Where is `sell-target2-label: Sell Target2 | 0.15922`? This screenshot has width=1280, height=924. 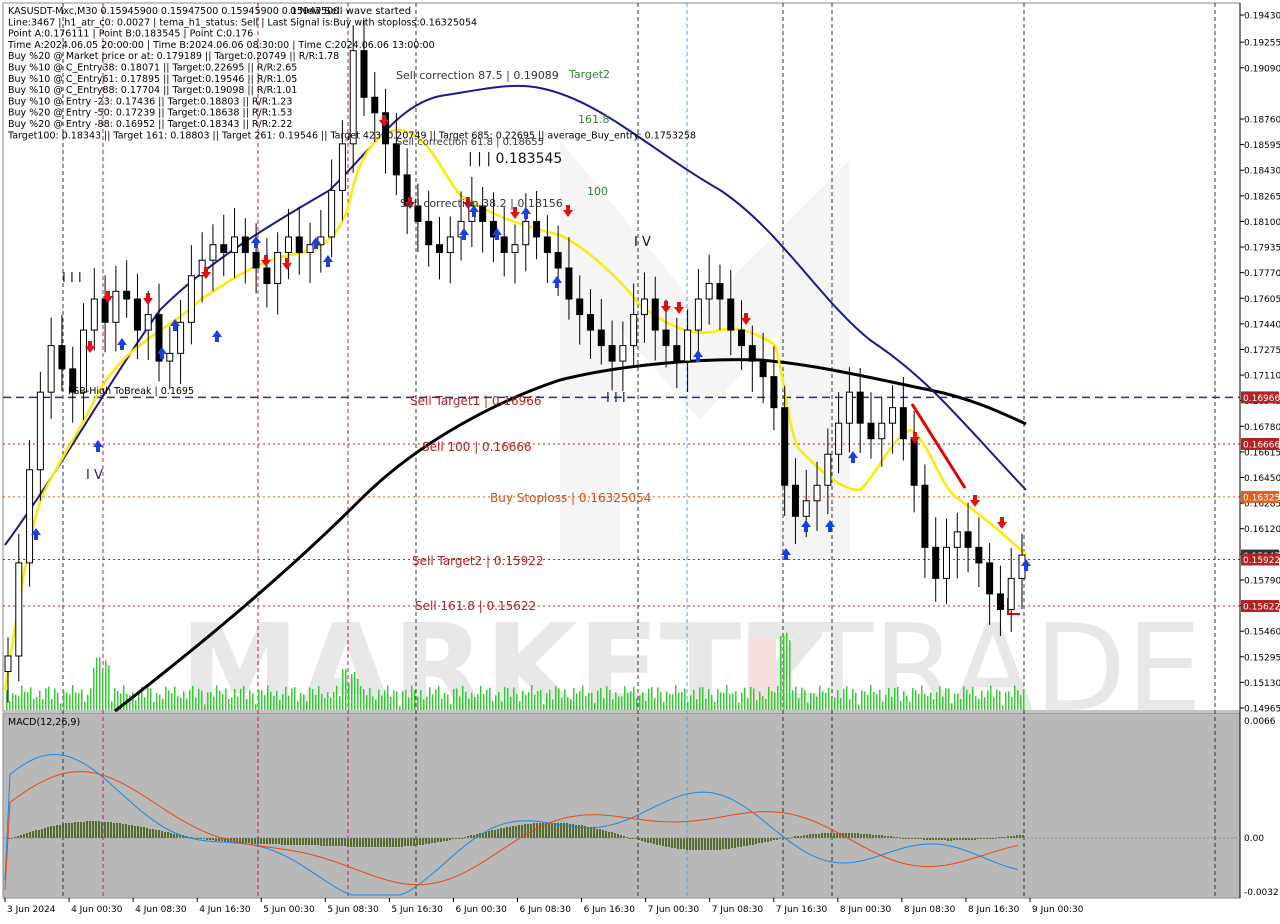
sell-target2-label: Sell Target2 | 0.15922 is located at coordinates (478, 561).